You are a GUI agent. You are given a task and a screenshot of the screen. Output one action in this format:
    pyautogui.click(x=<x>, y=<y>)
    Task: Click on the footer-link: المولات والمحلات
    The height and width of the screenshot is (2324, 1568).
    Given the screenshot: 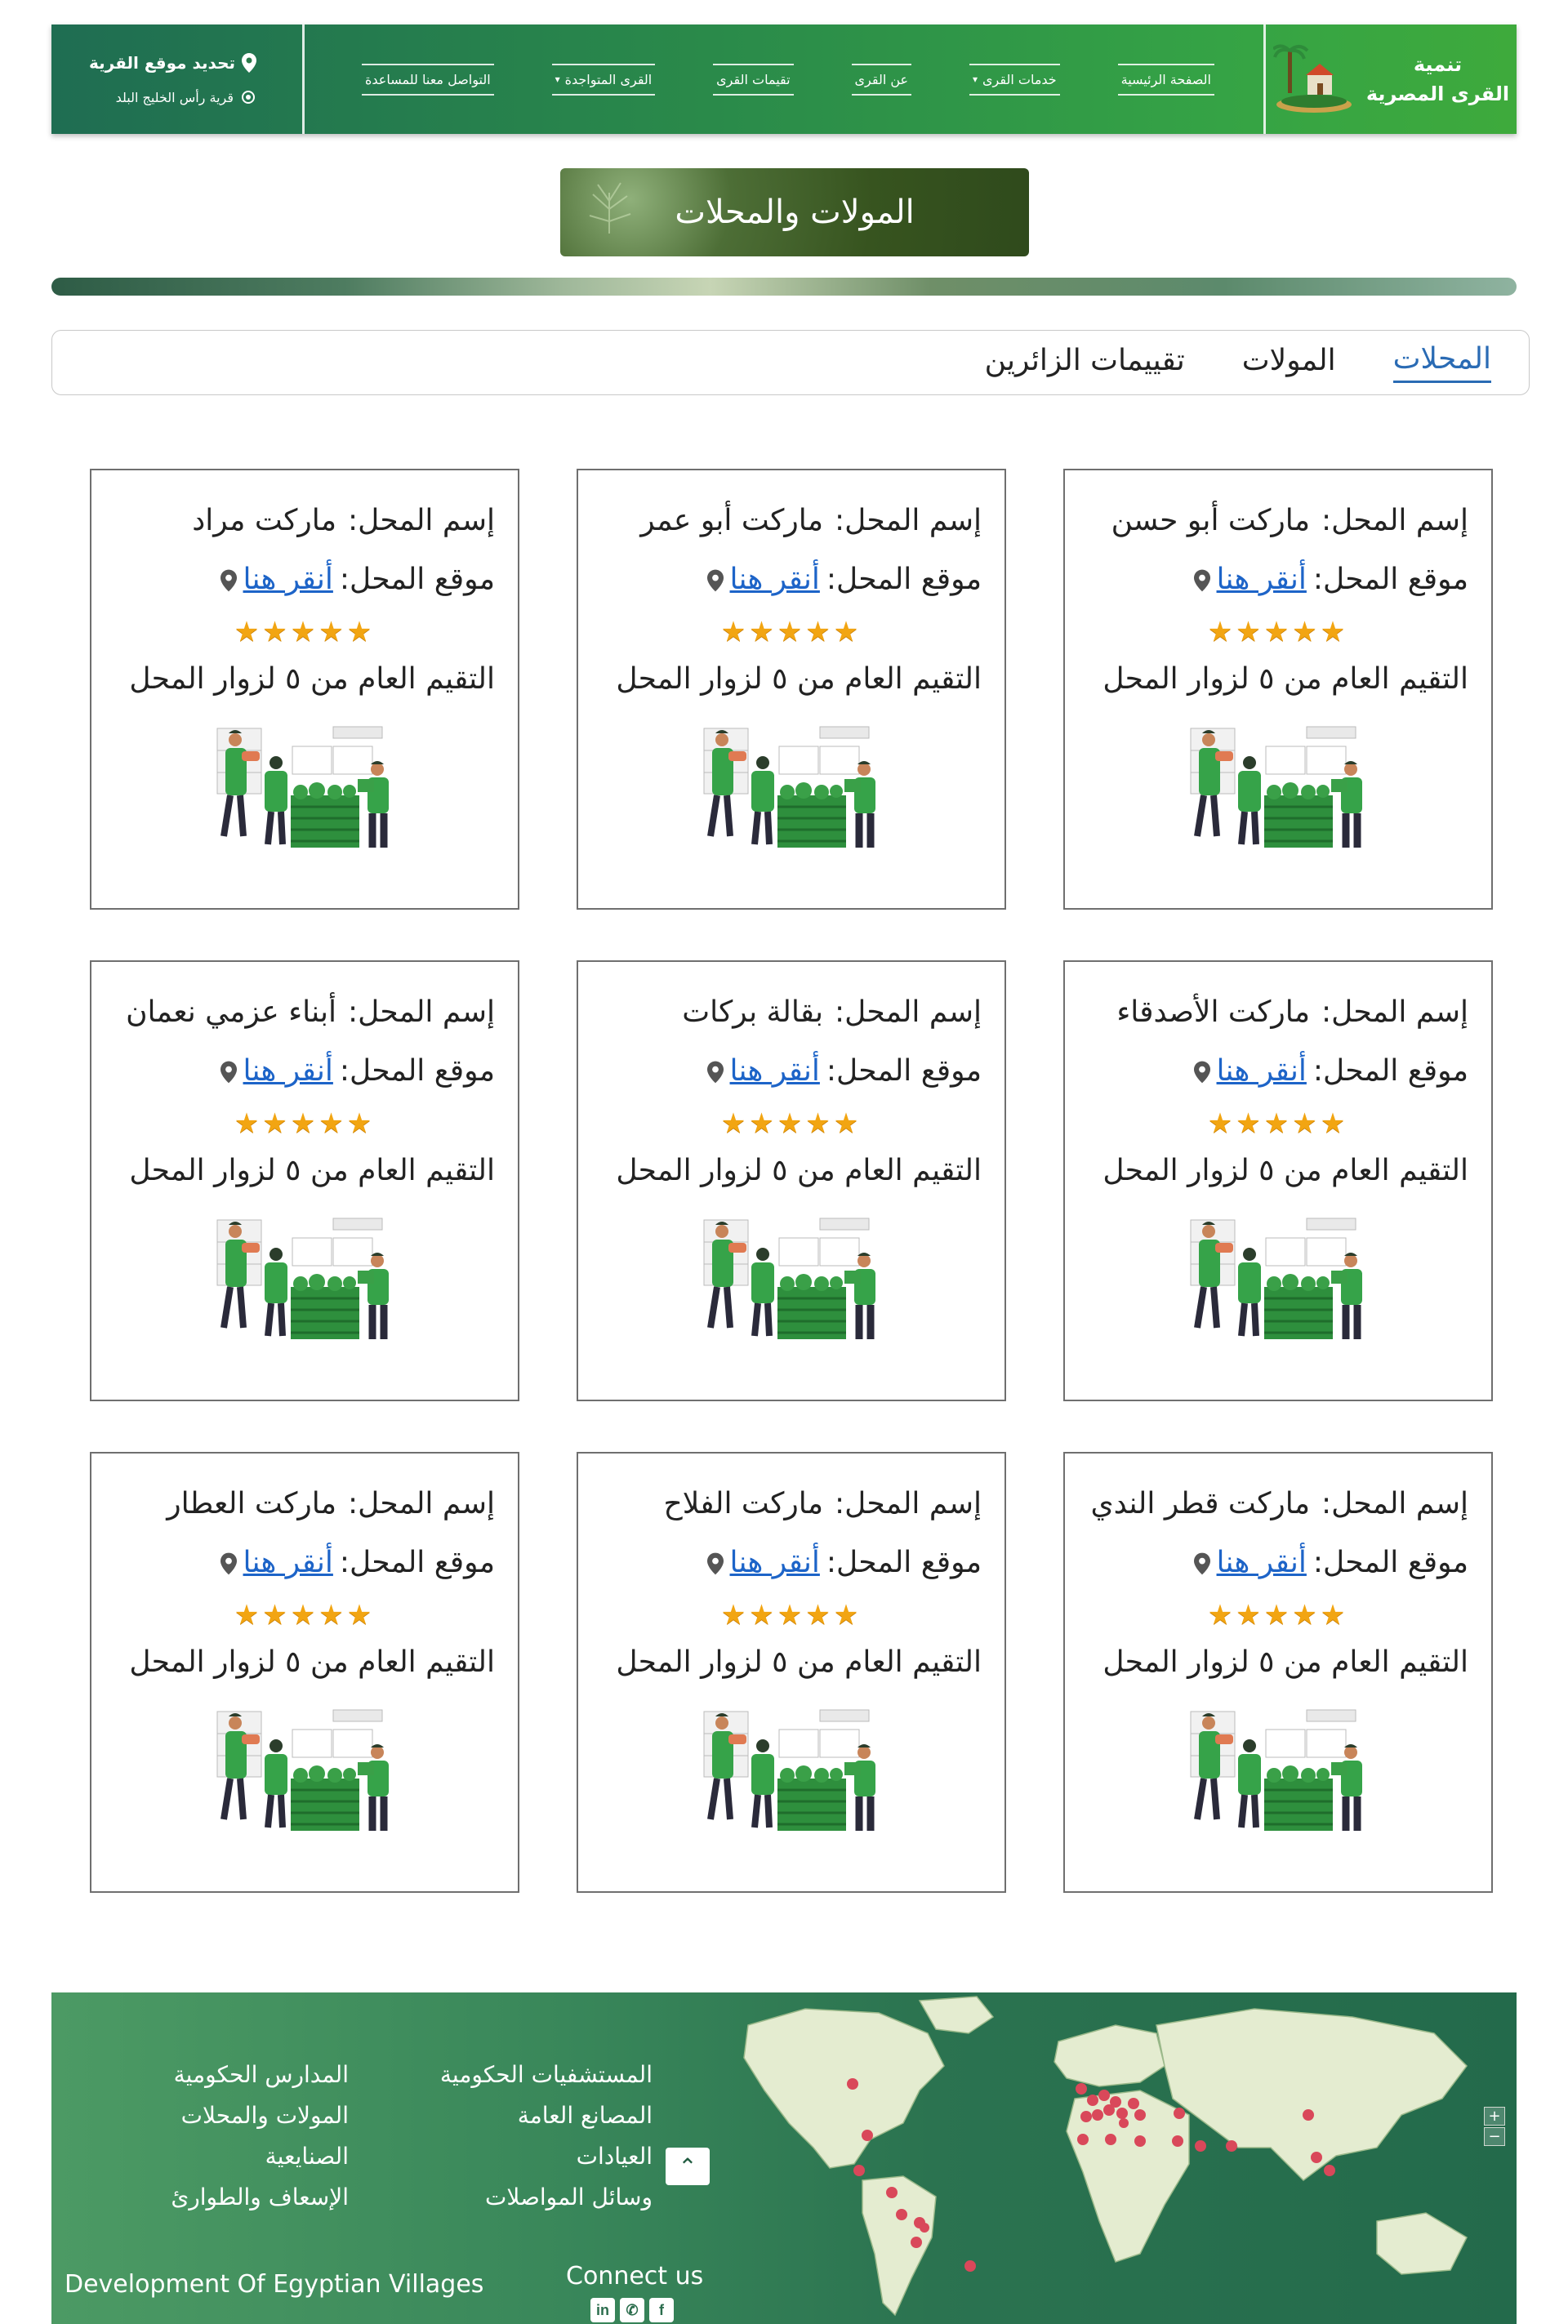 What is the action you would take?
    pyautogui.click(x=260, y=2115)
    